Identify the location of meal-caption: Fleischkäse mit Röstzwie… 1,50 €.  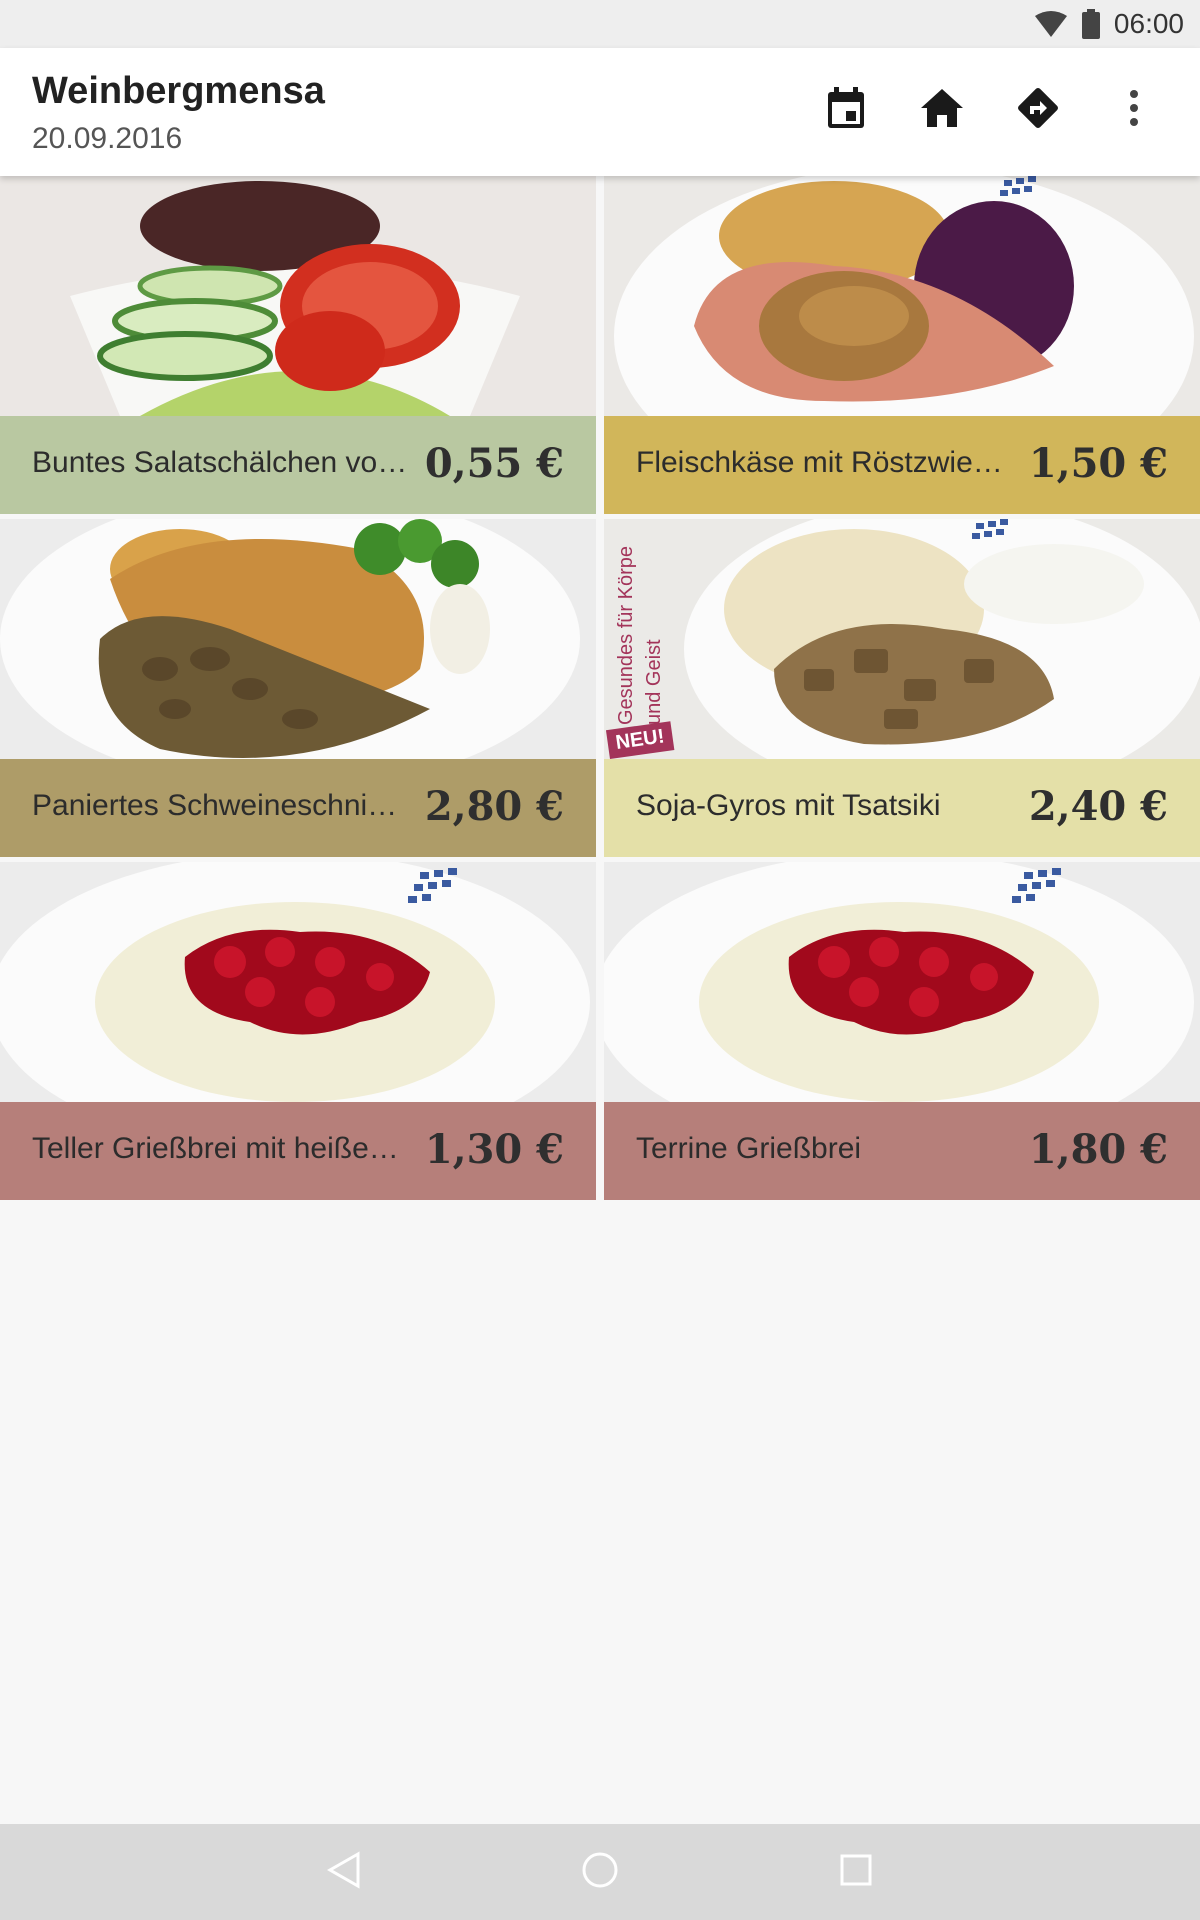
(902, 465).